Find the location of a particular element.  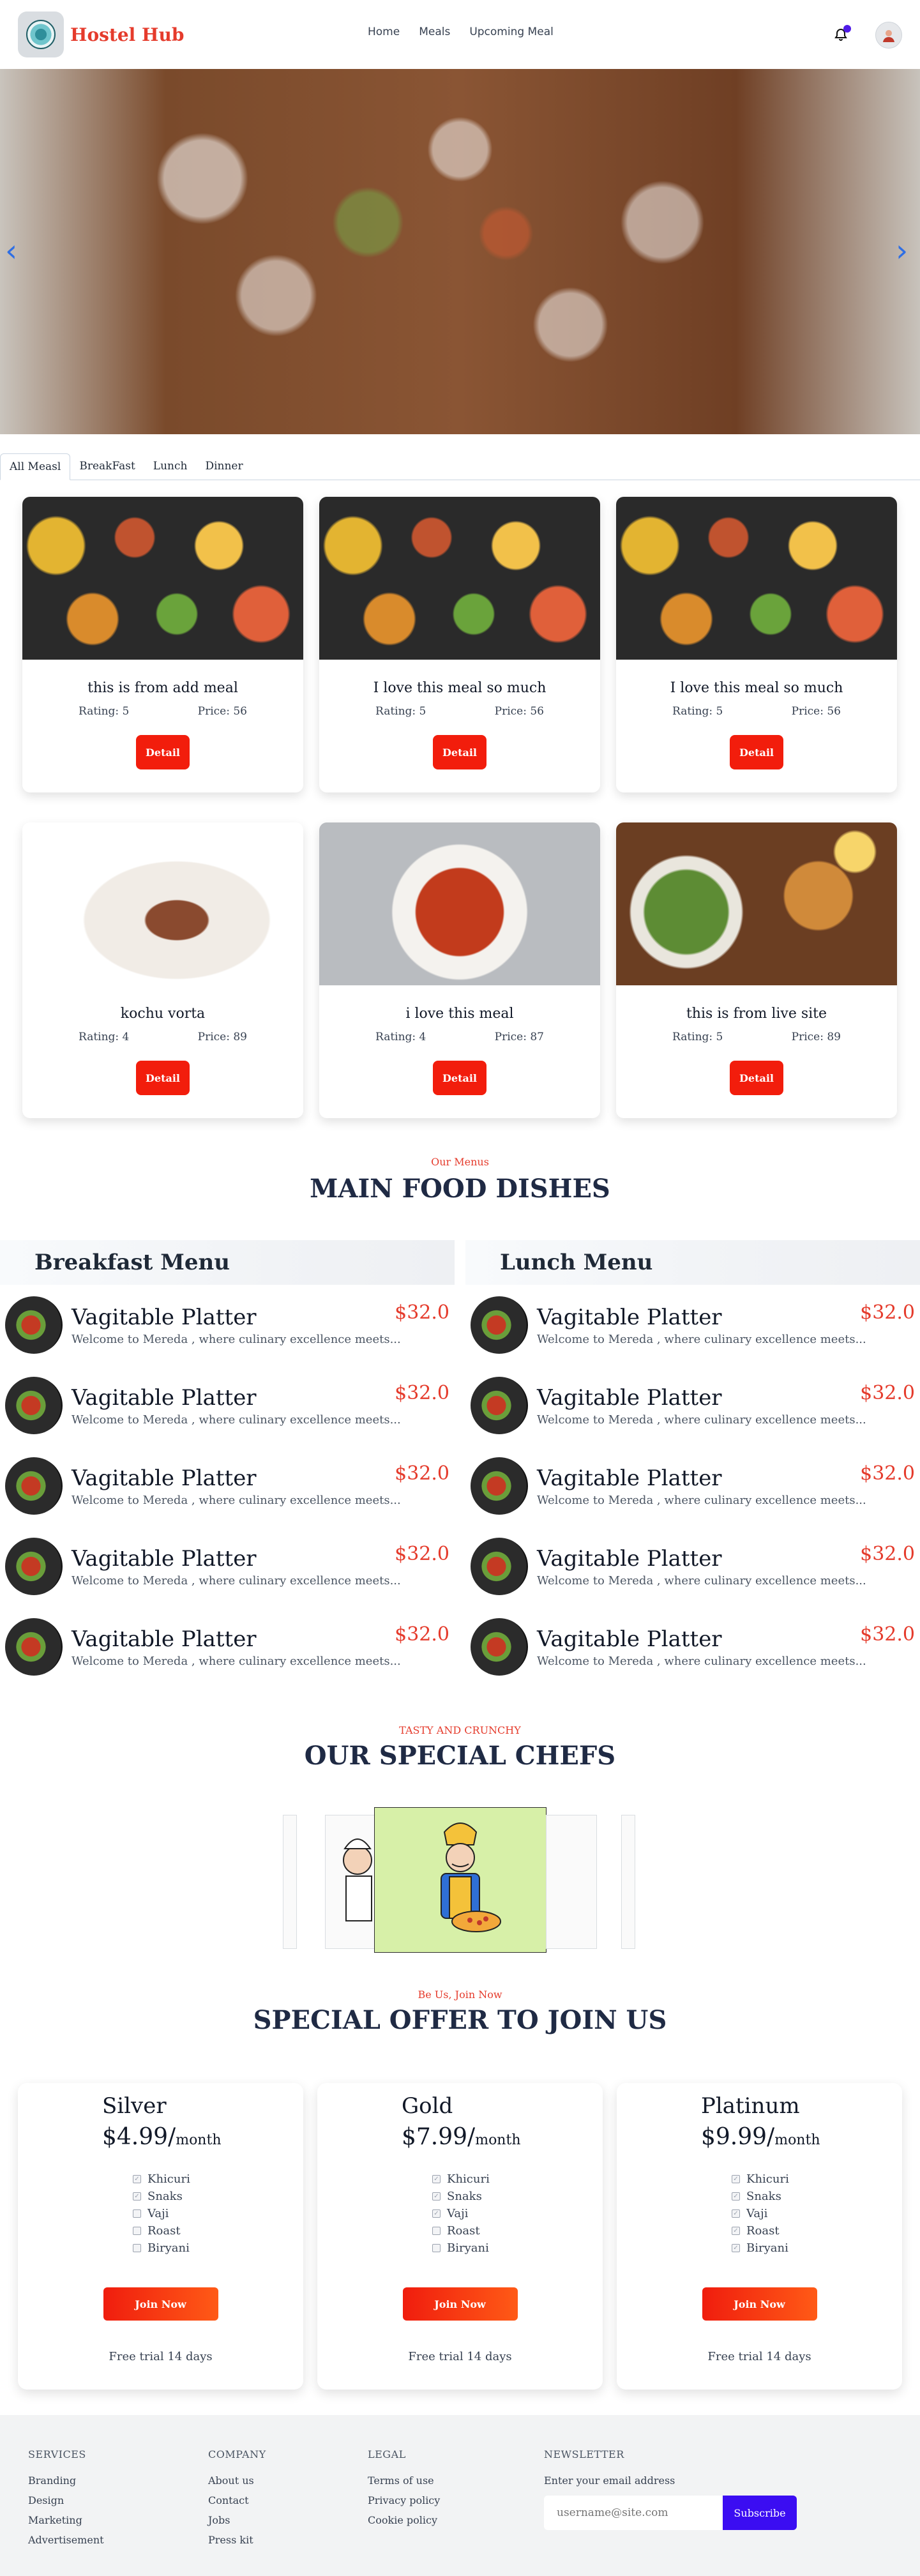

tab-dinner: Dinner is located at coordinates (224, 467).